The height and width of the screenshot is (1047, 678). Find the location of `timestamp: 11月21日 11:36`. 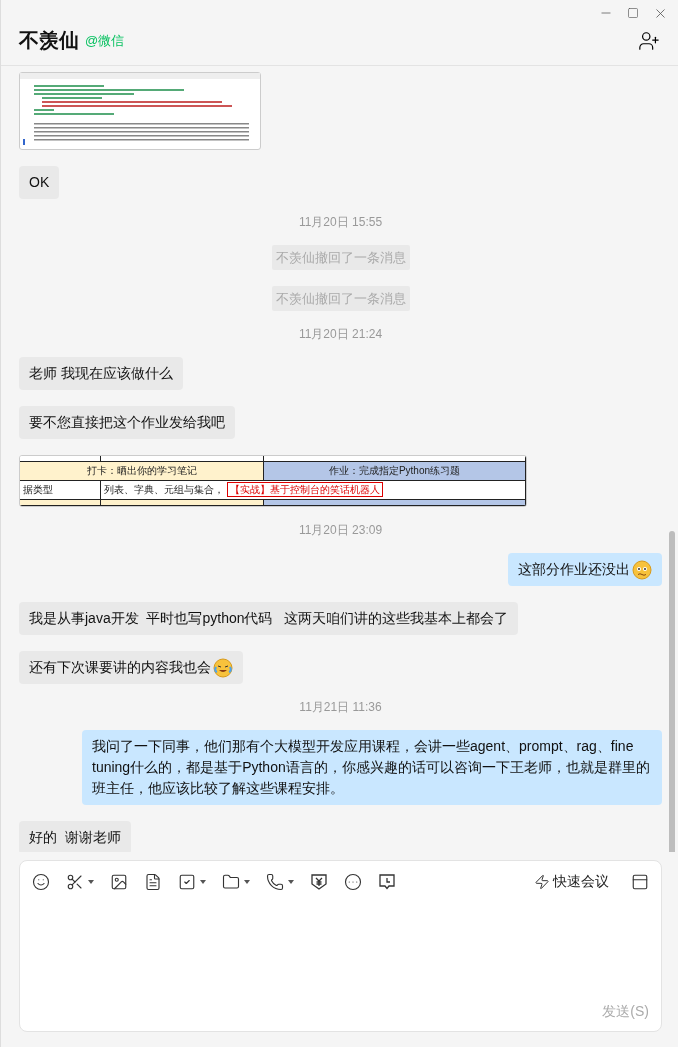

timestamp: 11月21日 11:36 is located at coordinates (340, 707).